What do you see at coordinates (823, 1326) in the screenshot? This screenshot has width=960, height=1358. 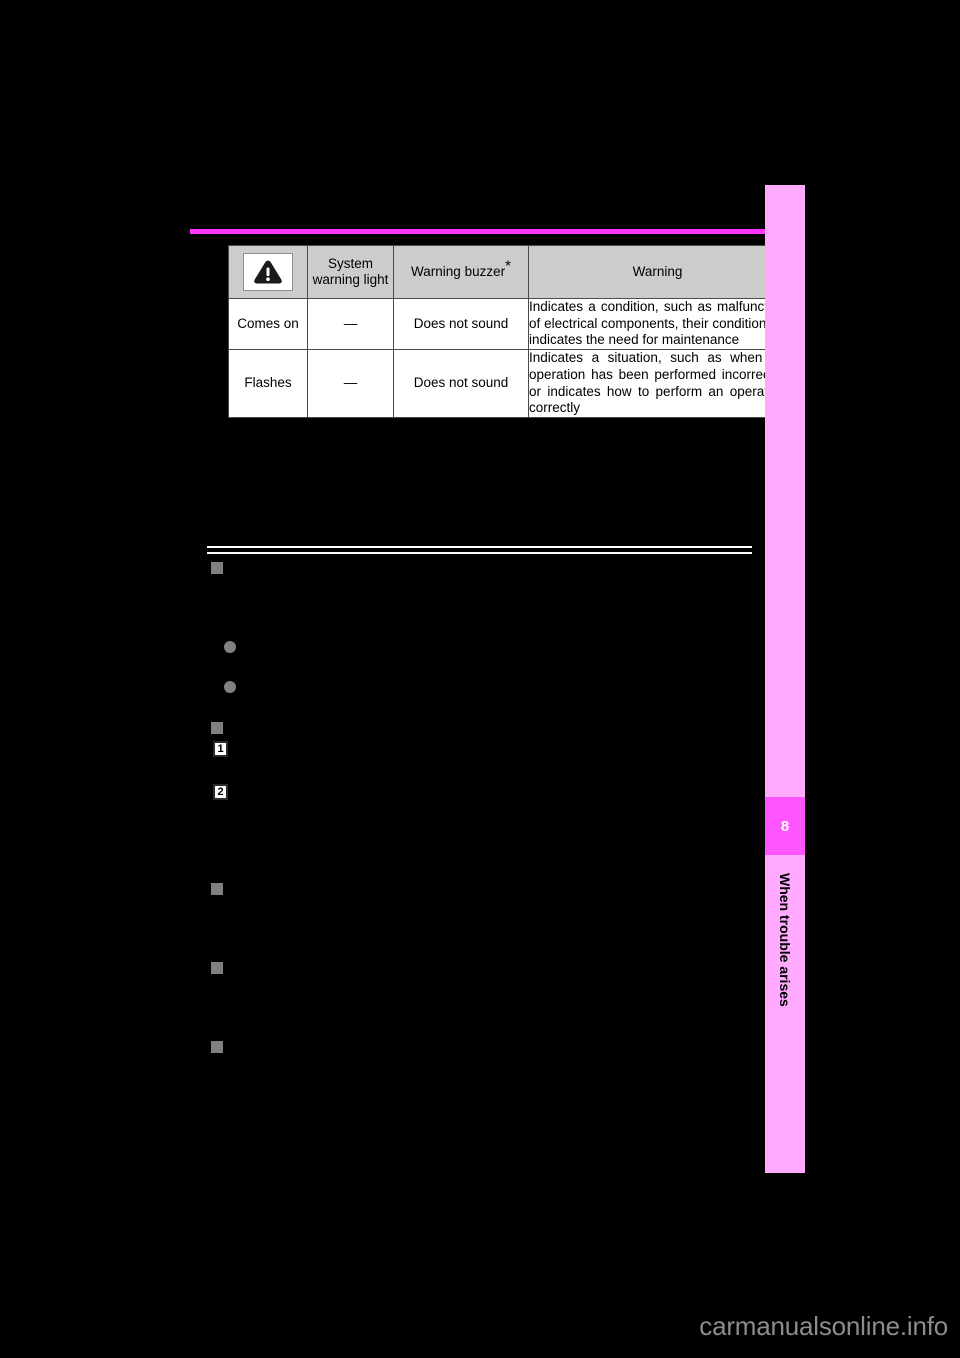 I see `watermark: carmanualsonline.info` at bounding box center [823, 1326].